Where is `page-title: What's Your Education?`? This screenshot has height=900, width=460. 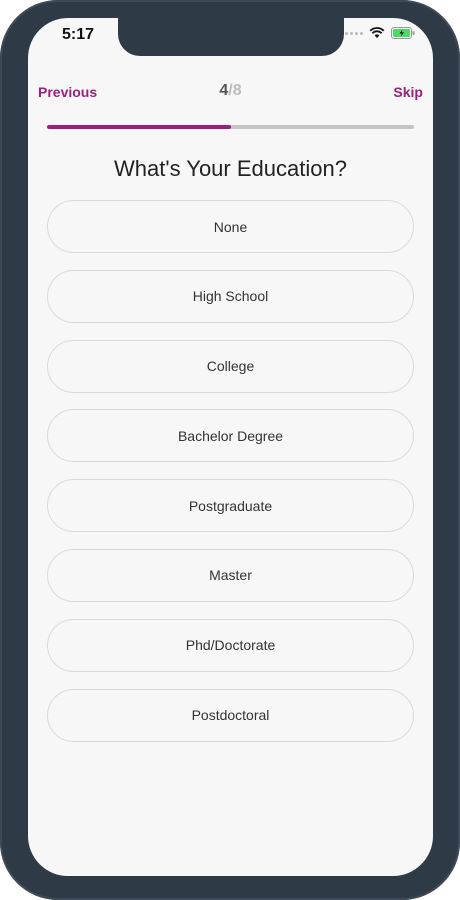
page-title: What's Your Education? is located at coordinates (230, 168).